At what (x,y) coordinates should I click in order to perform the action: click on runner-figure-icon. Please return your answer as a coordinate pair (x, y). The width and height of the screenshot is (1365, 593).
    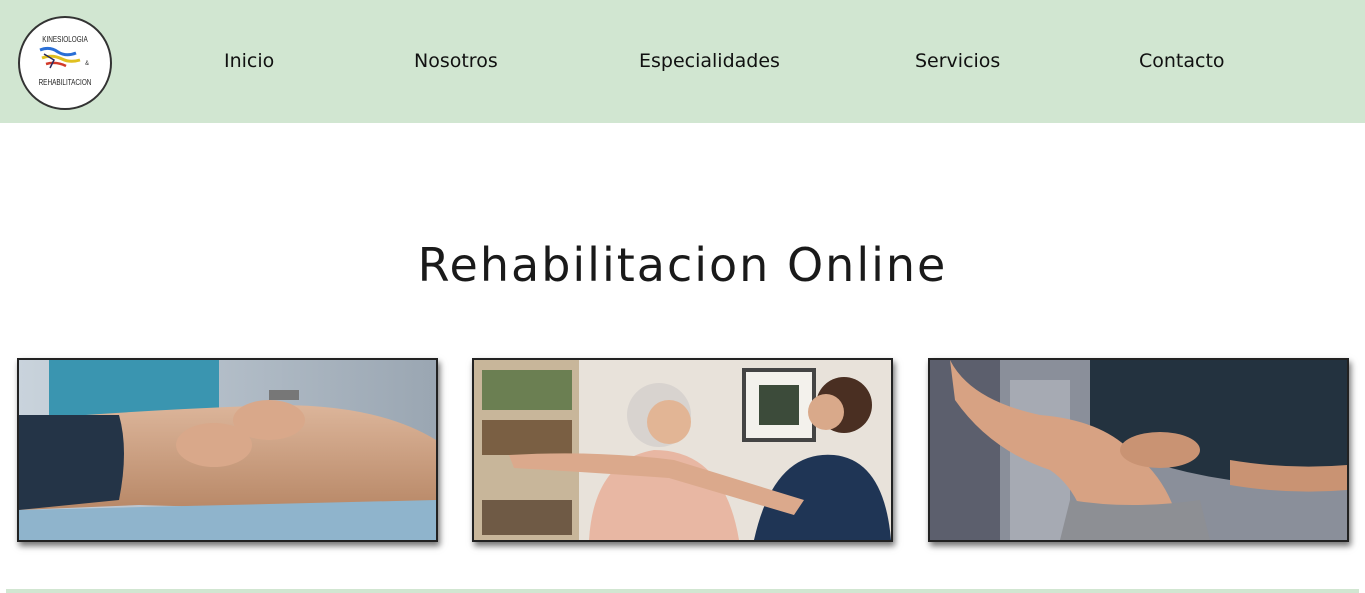
    Looking at the image, I should click on (60, 57).